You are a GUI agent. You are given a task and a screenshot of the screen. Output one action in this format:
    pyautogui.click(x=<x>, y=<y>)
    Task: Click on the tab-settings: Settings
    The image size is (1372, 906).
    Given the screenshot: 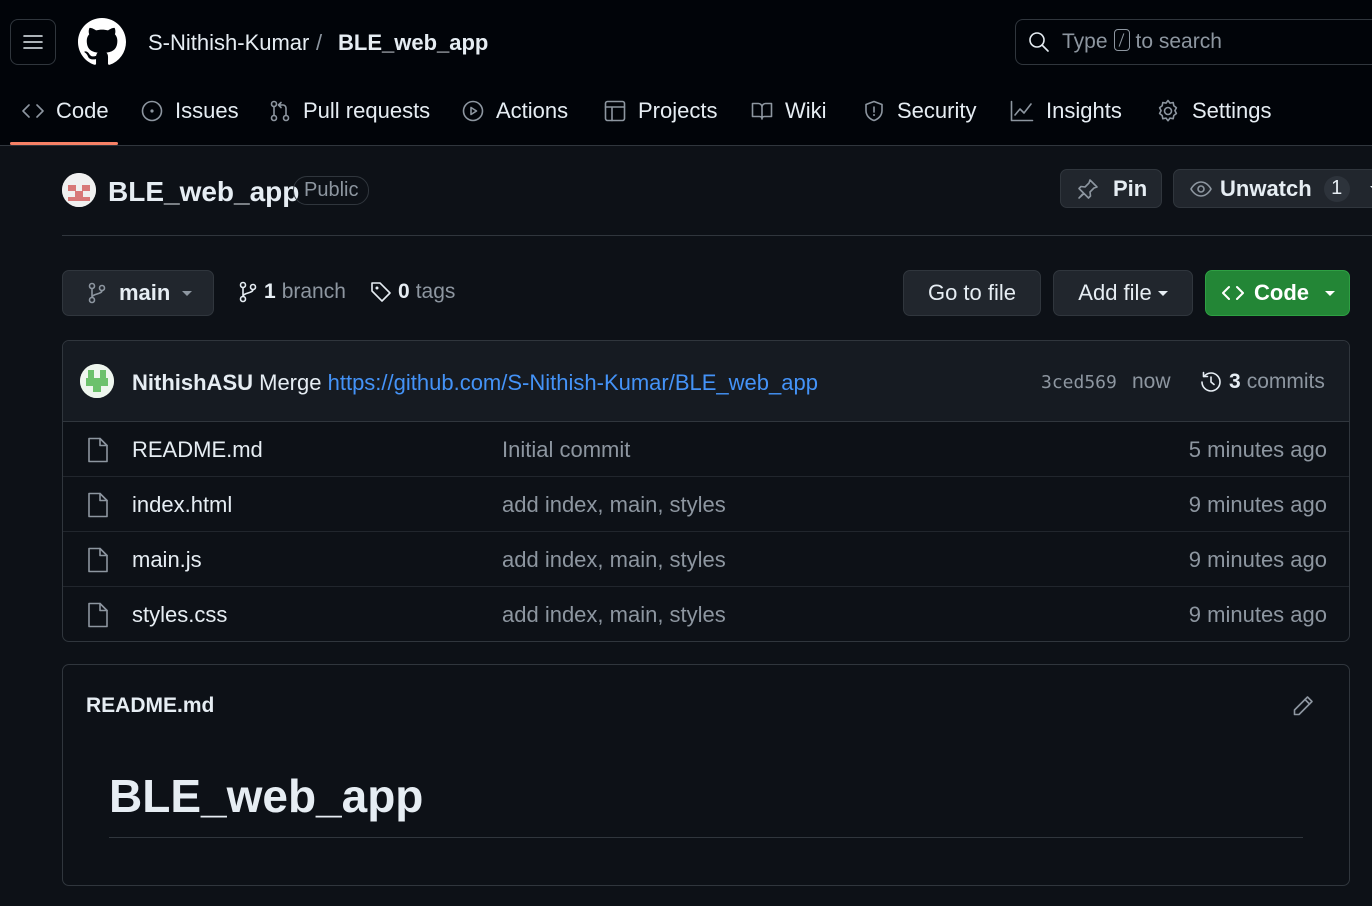 What is the action you would take?
    pyautogui.click(x=1214, y=111)
    